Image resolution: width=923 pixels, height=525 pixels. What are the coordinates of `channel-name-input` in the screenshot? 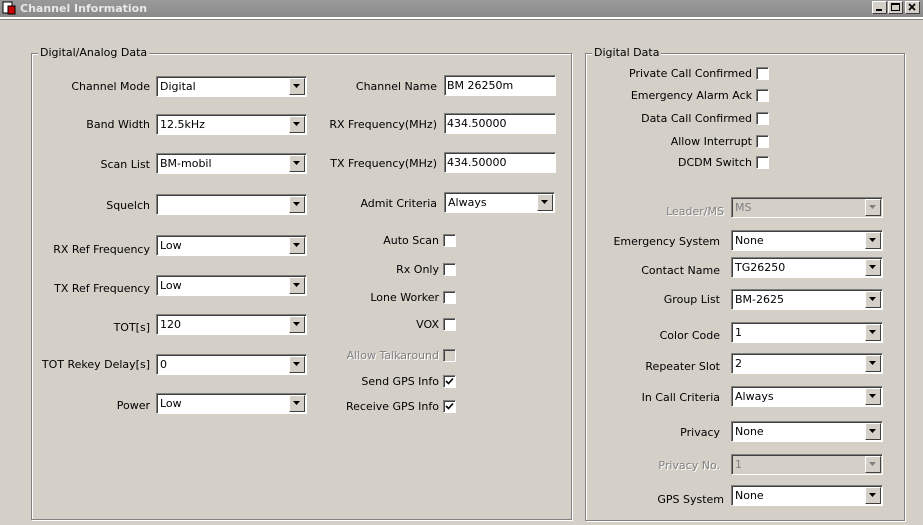 It's located at (499, 85).